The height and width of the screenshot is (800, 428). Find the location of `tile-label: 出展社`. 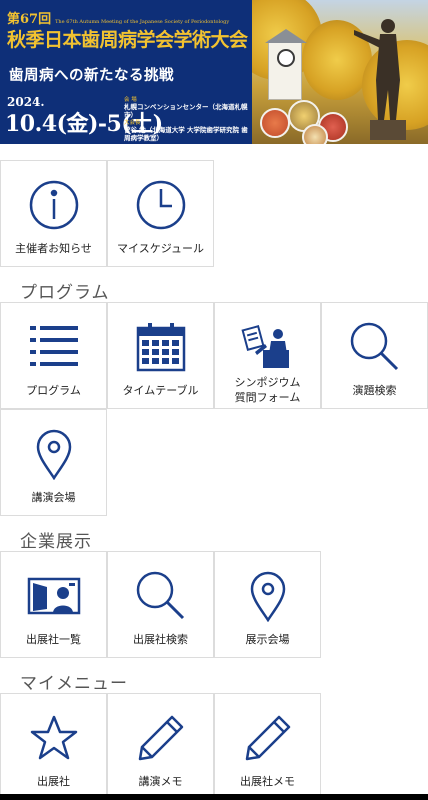

tile-label: 出展社 is located at coordinates (53, 781).